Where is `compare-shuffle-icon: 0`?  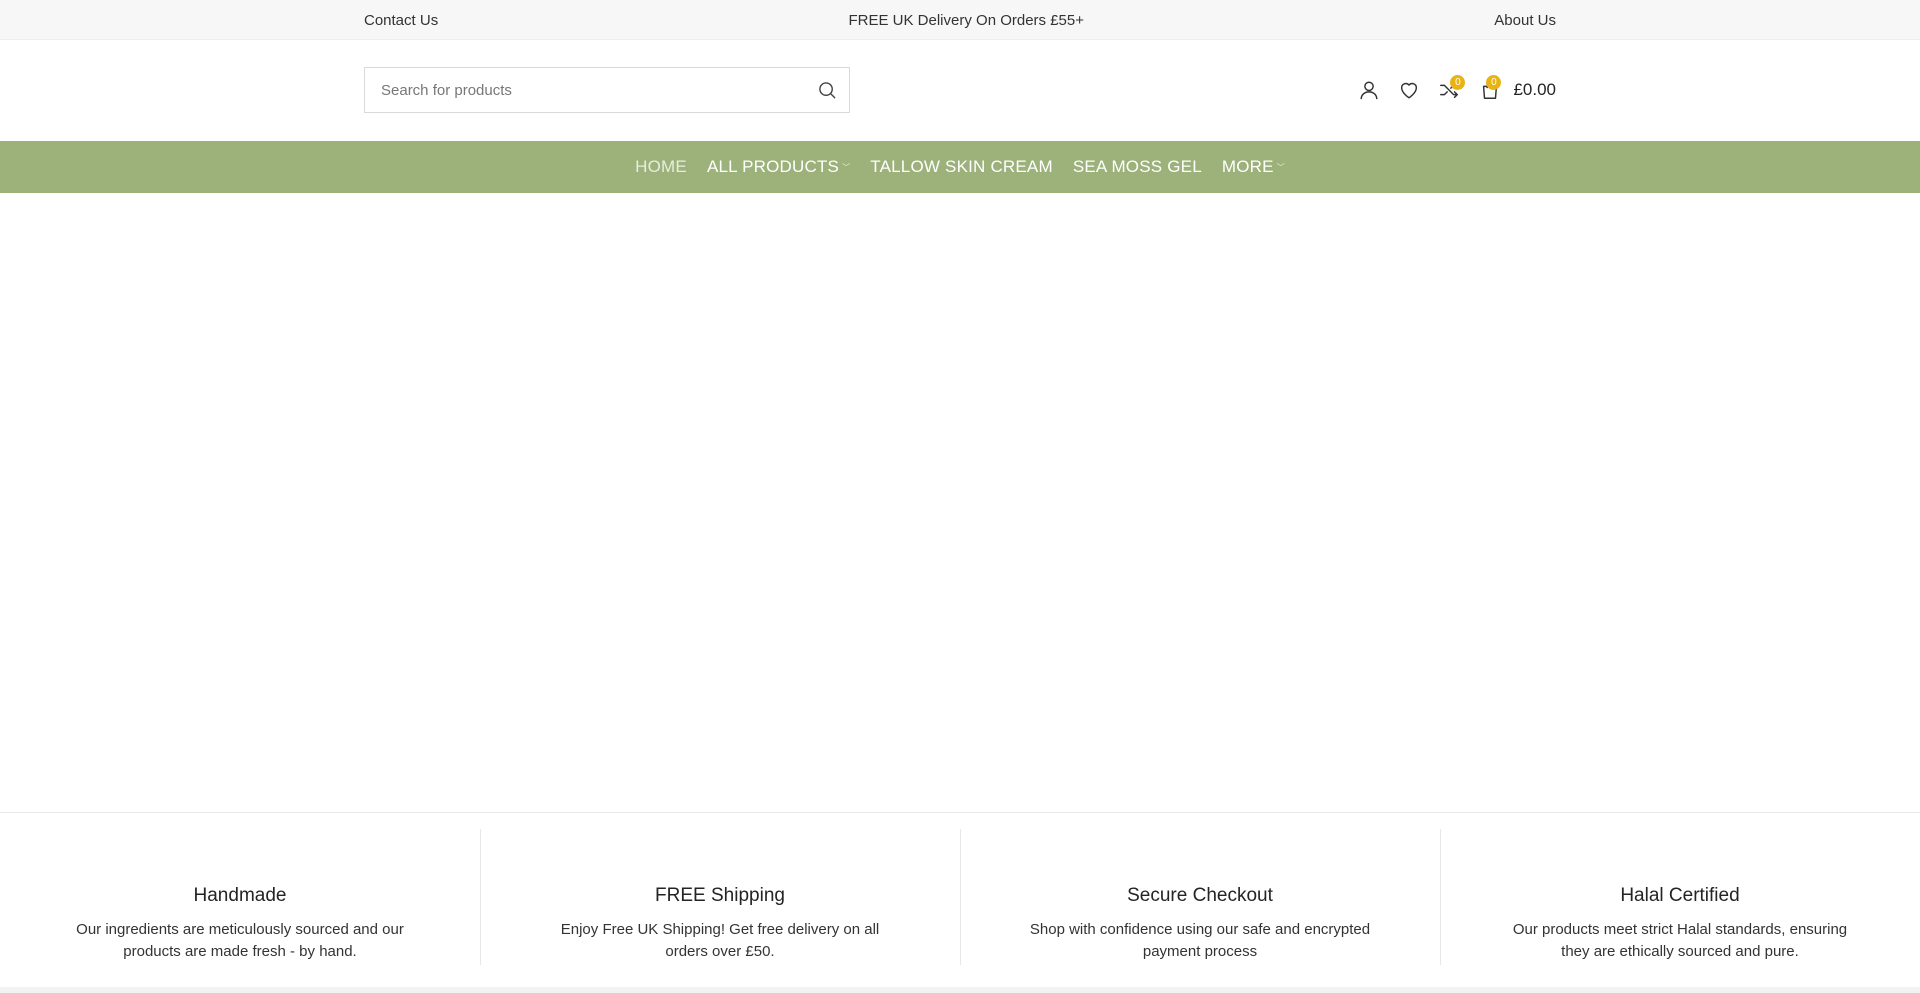
compare-shuffle-icon: 0 is located at coordinates (1449, 90).